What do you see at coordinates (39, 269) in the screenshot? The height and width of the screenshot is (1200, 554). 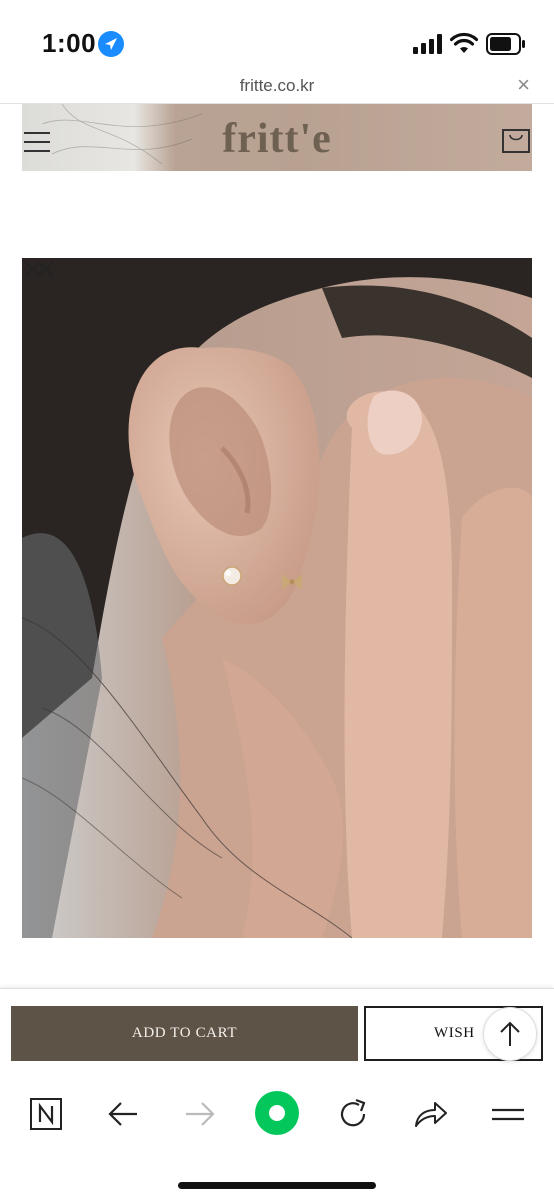 I see `chevron-down-icon` at bounding box center [39, 269].